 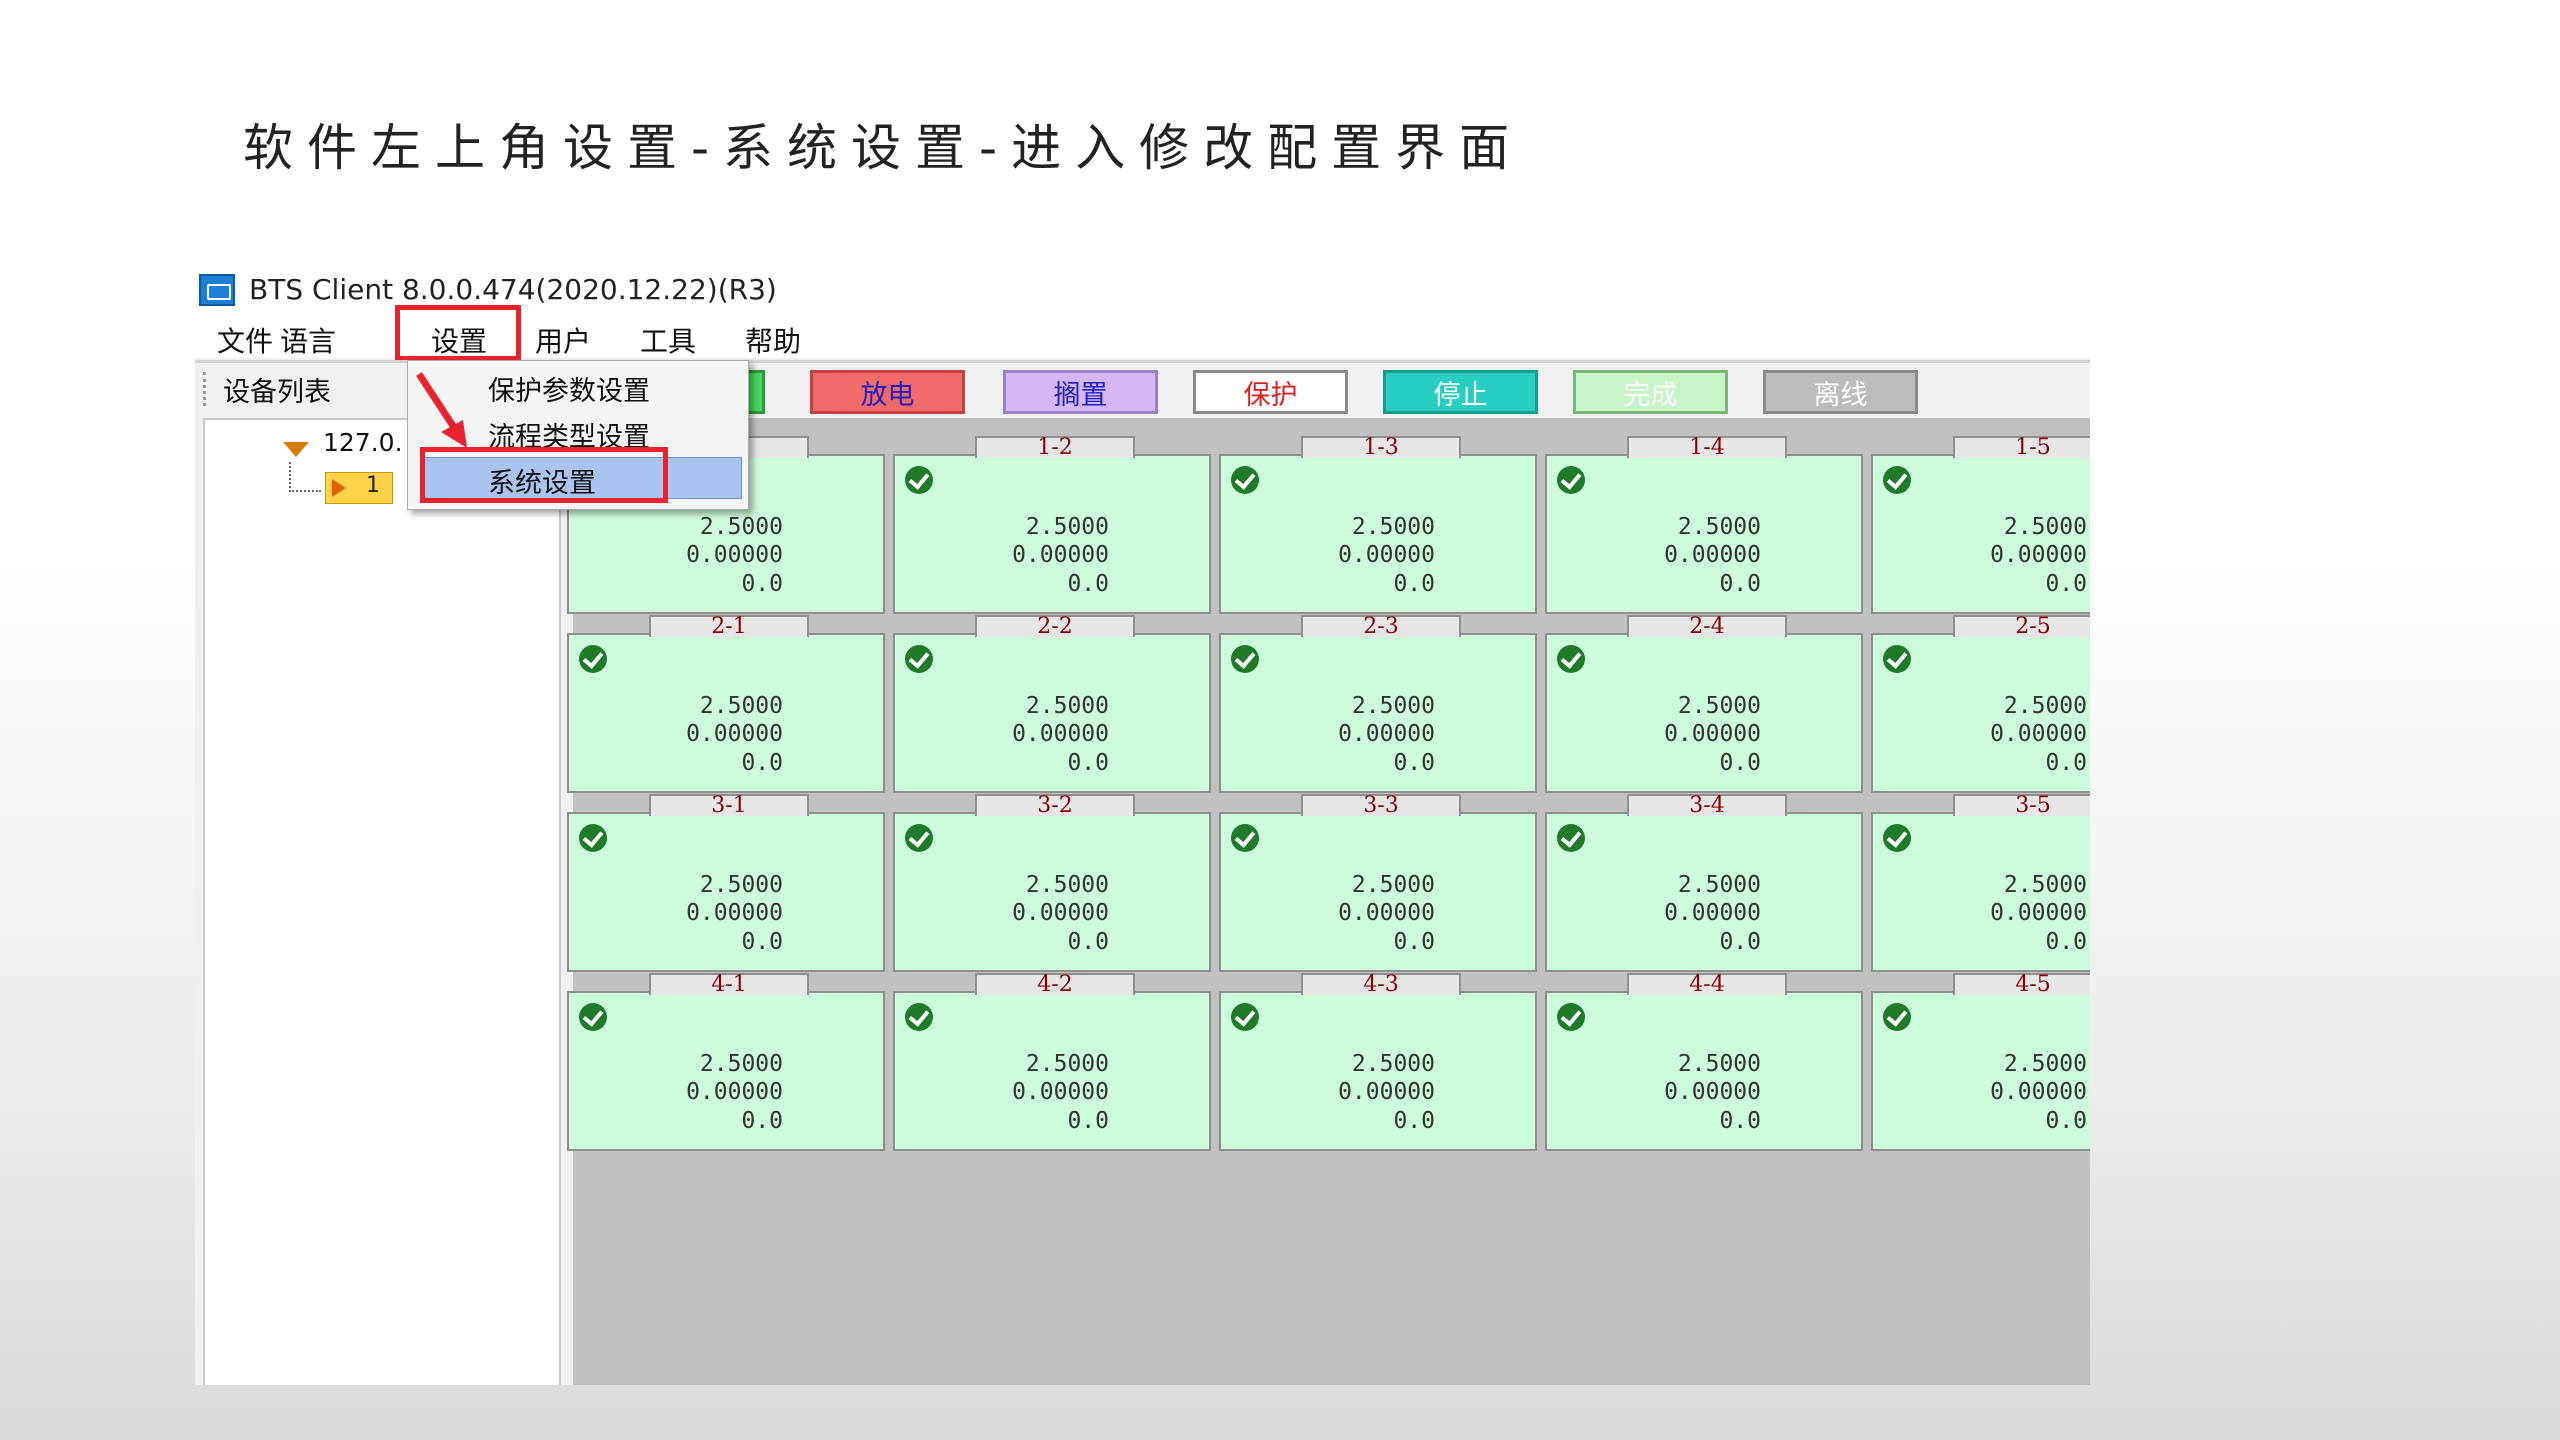 I want to click on channel-cell: 2-2 2.5000 0.00000 0.0, so click(x=1052, y=704).